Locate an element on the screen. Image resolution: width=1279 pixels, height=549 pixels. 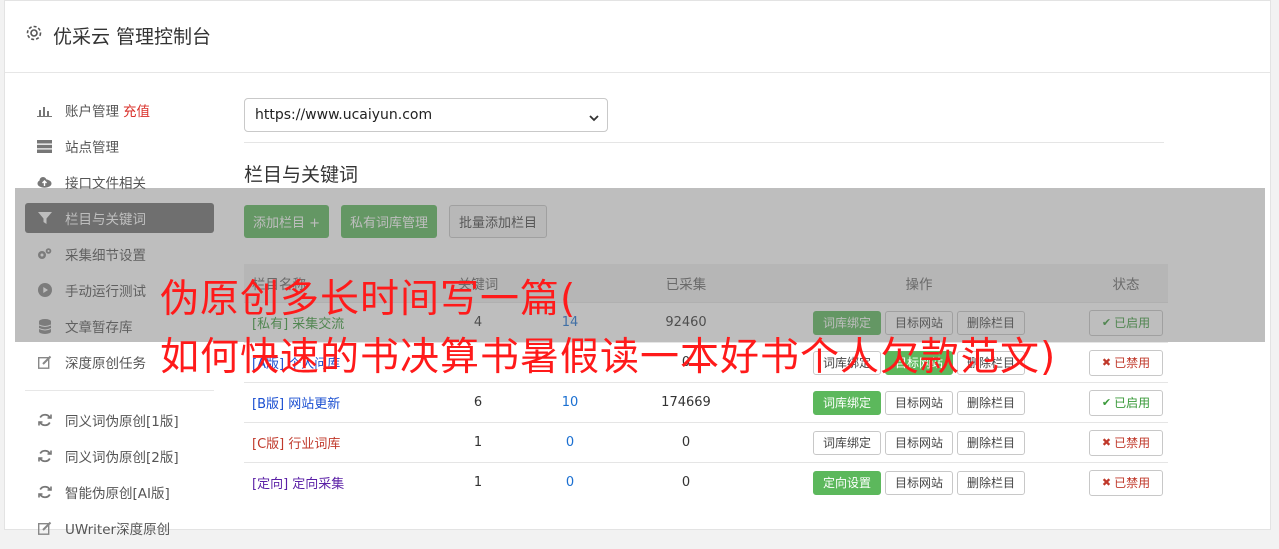
sidebar-item-label: UWriter深度原创 is located at coordinates (118, 530).